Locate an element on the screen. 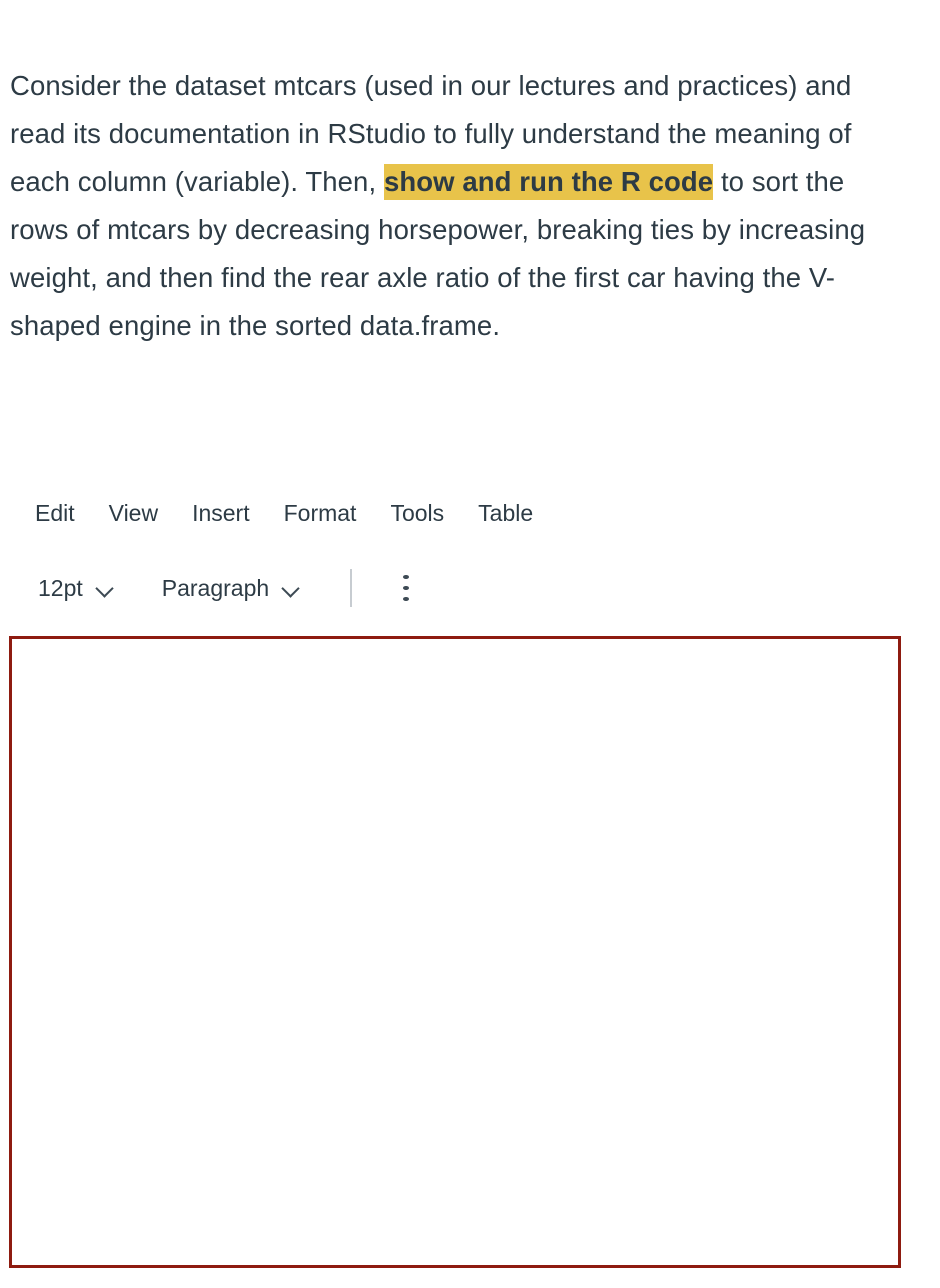 This screenshot has height=1288, width=940. menu-item-insert: Insert is located at coordinates (221, 513).